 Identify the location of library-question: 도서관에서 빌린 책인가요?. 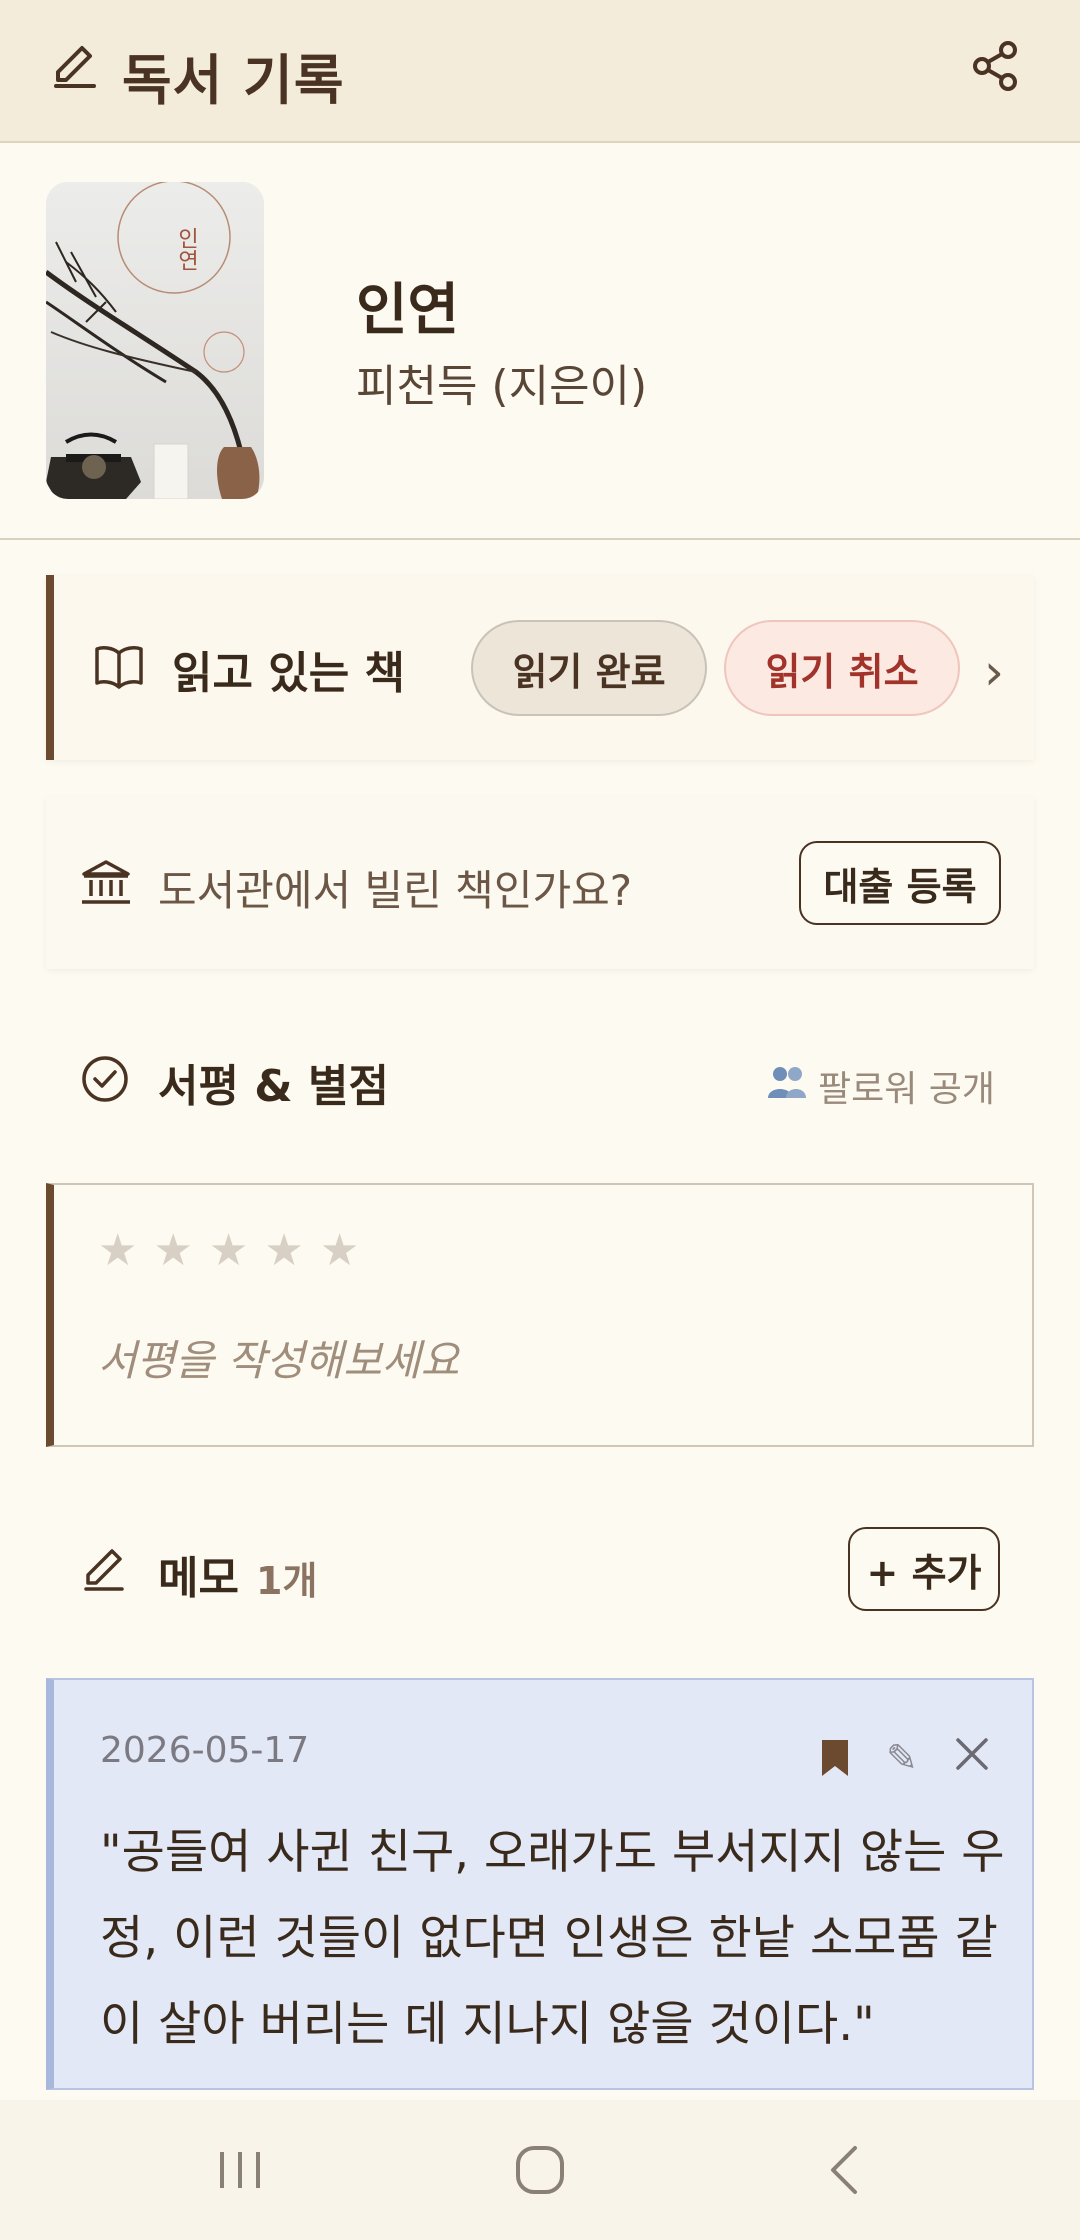
(395, 890).